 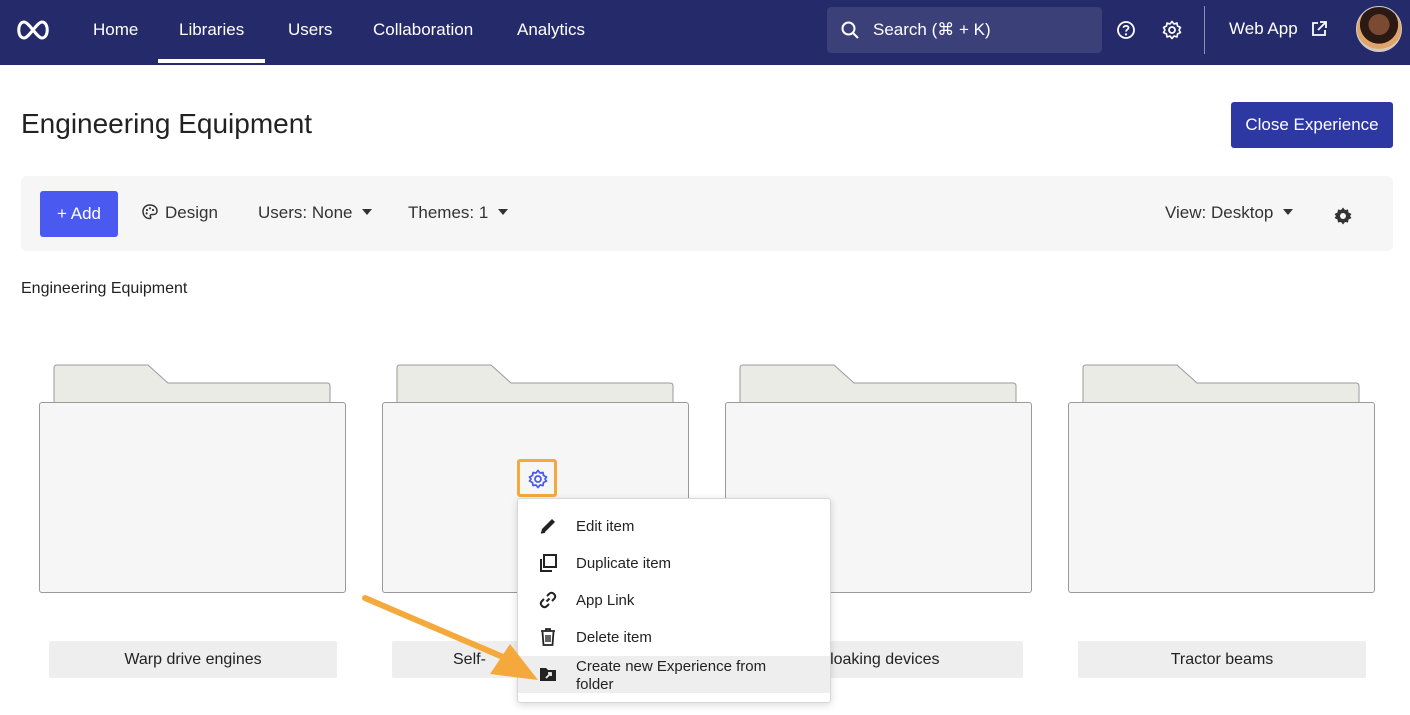 I want to click on nav-collaboration: Collaboration, so click(x=423, y=32).